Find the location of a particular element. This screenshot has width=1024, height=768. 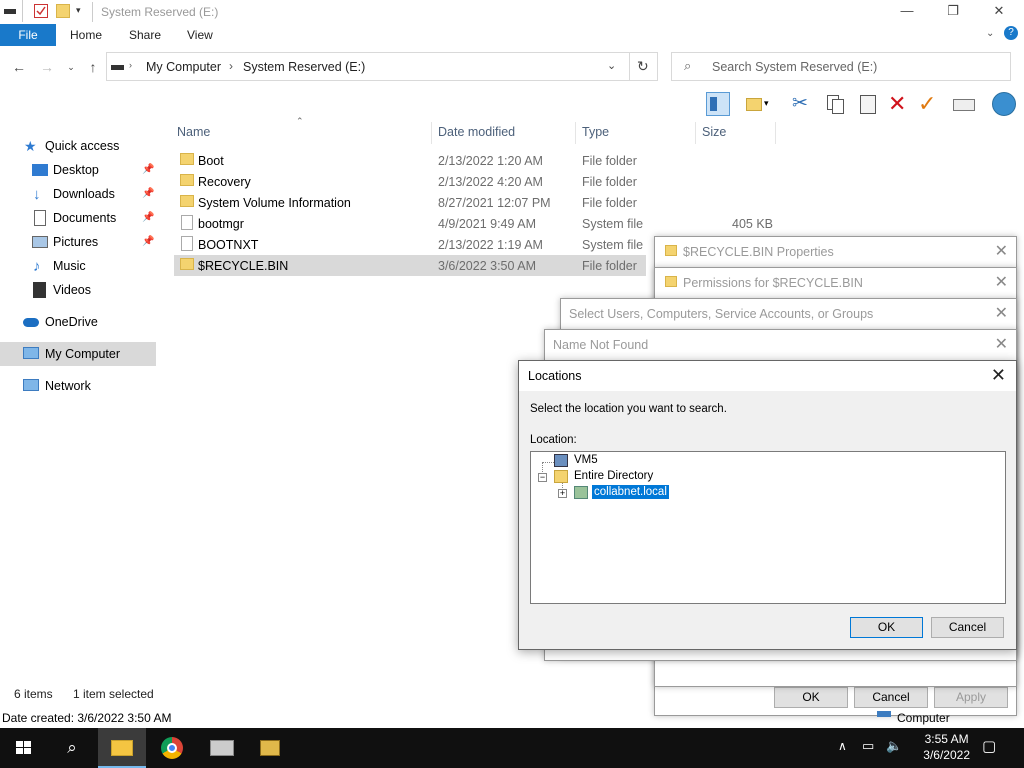

nav-music: ♪ Music is located at coordinates (78, 266).